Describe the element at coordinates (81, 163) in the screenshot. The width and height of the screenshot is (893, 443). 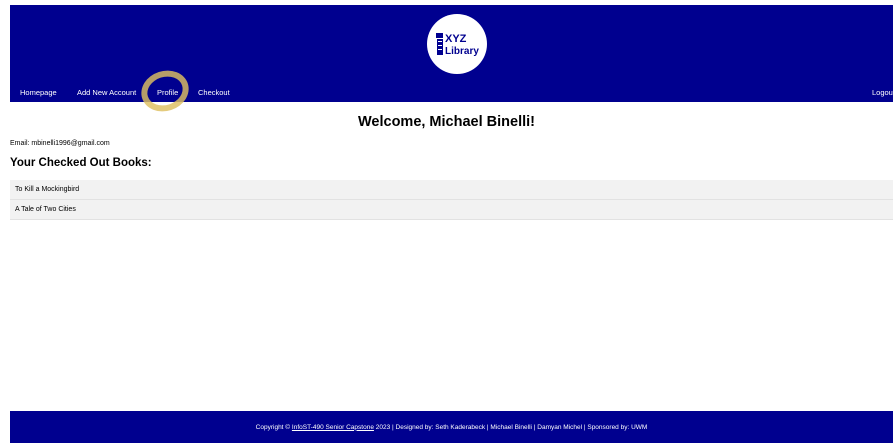
I see `checked-out-heading: Your Checked Out Books:` at that location.